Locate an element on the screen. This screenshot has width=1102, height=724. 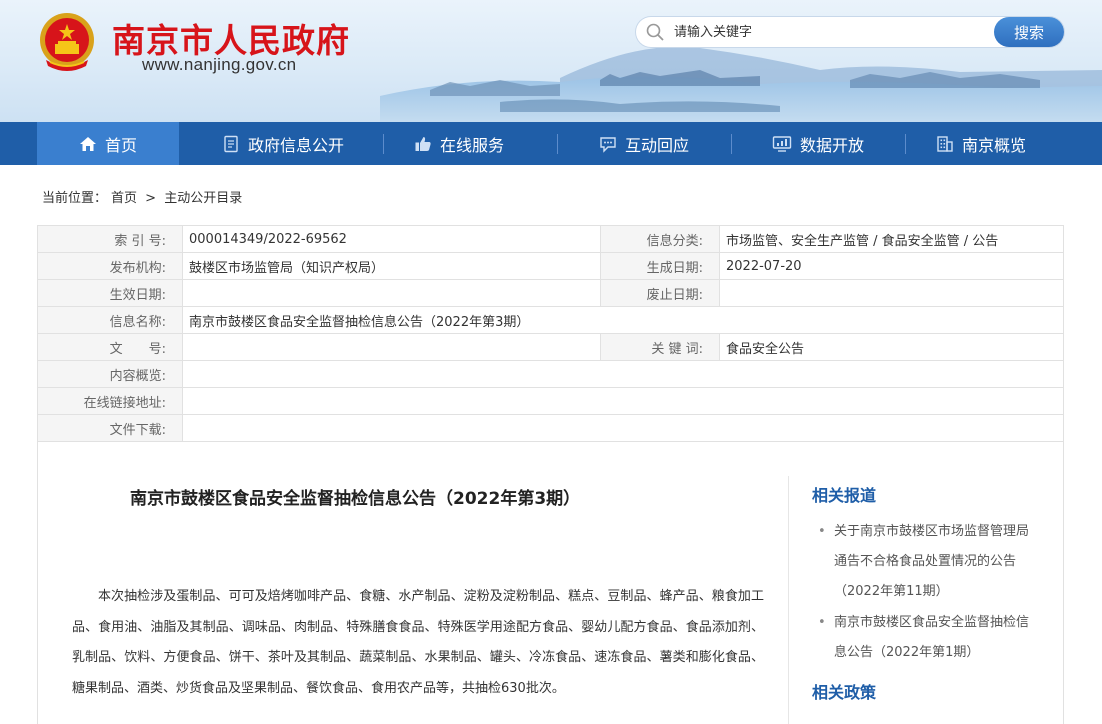
meta-label: 信息分类: is located at coordinates (660, 239).